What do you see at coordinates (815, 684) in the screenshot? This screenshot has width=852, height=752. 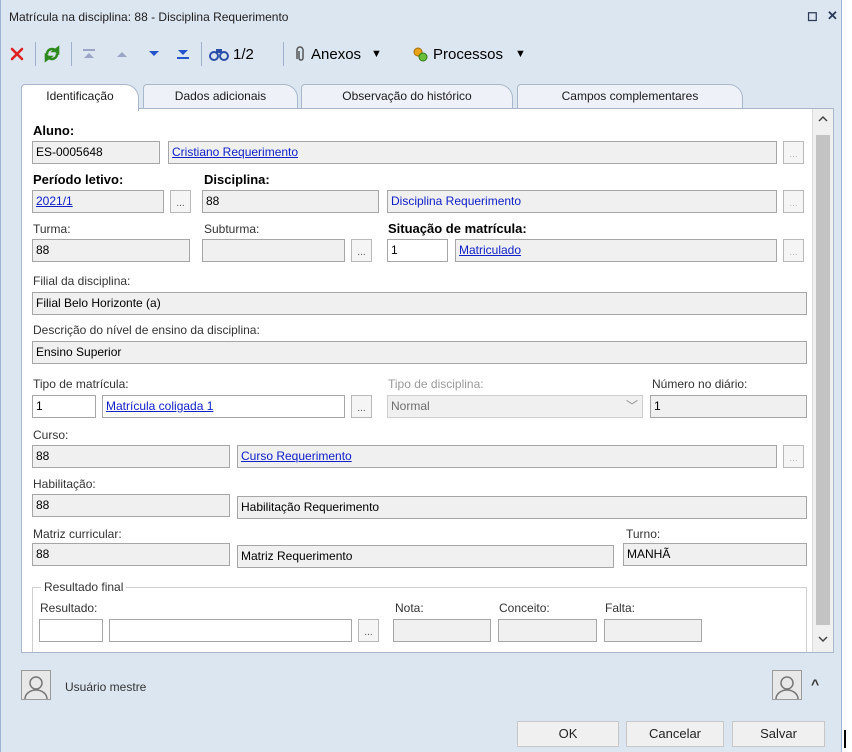 I see `expand-icon: ^` at bounding box center [815, 684].